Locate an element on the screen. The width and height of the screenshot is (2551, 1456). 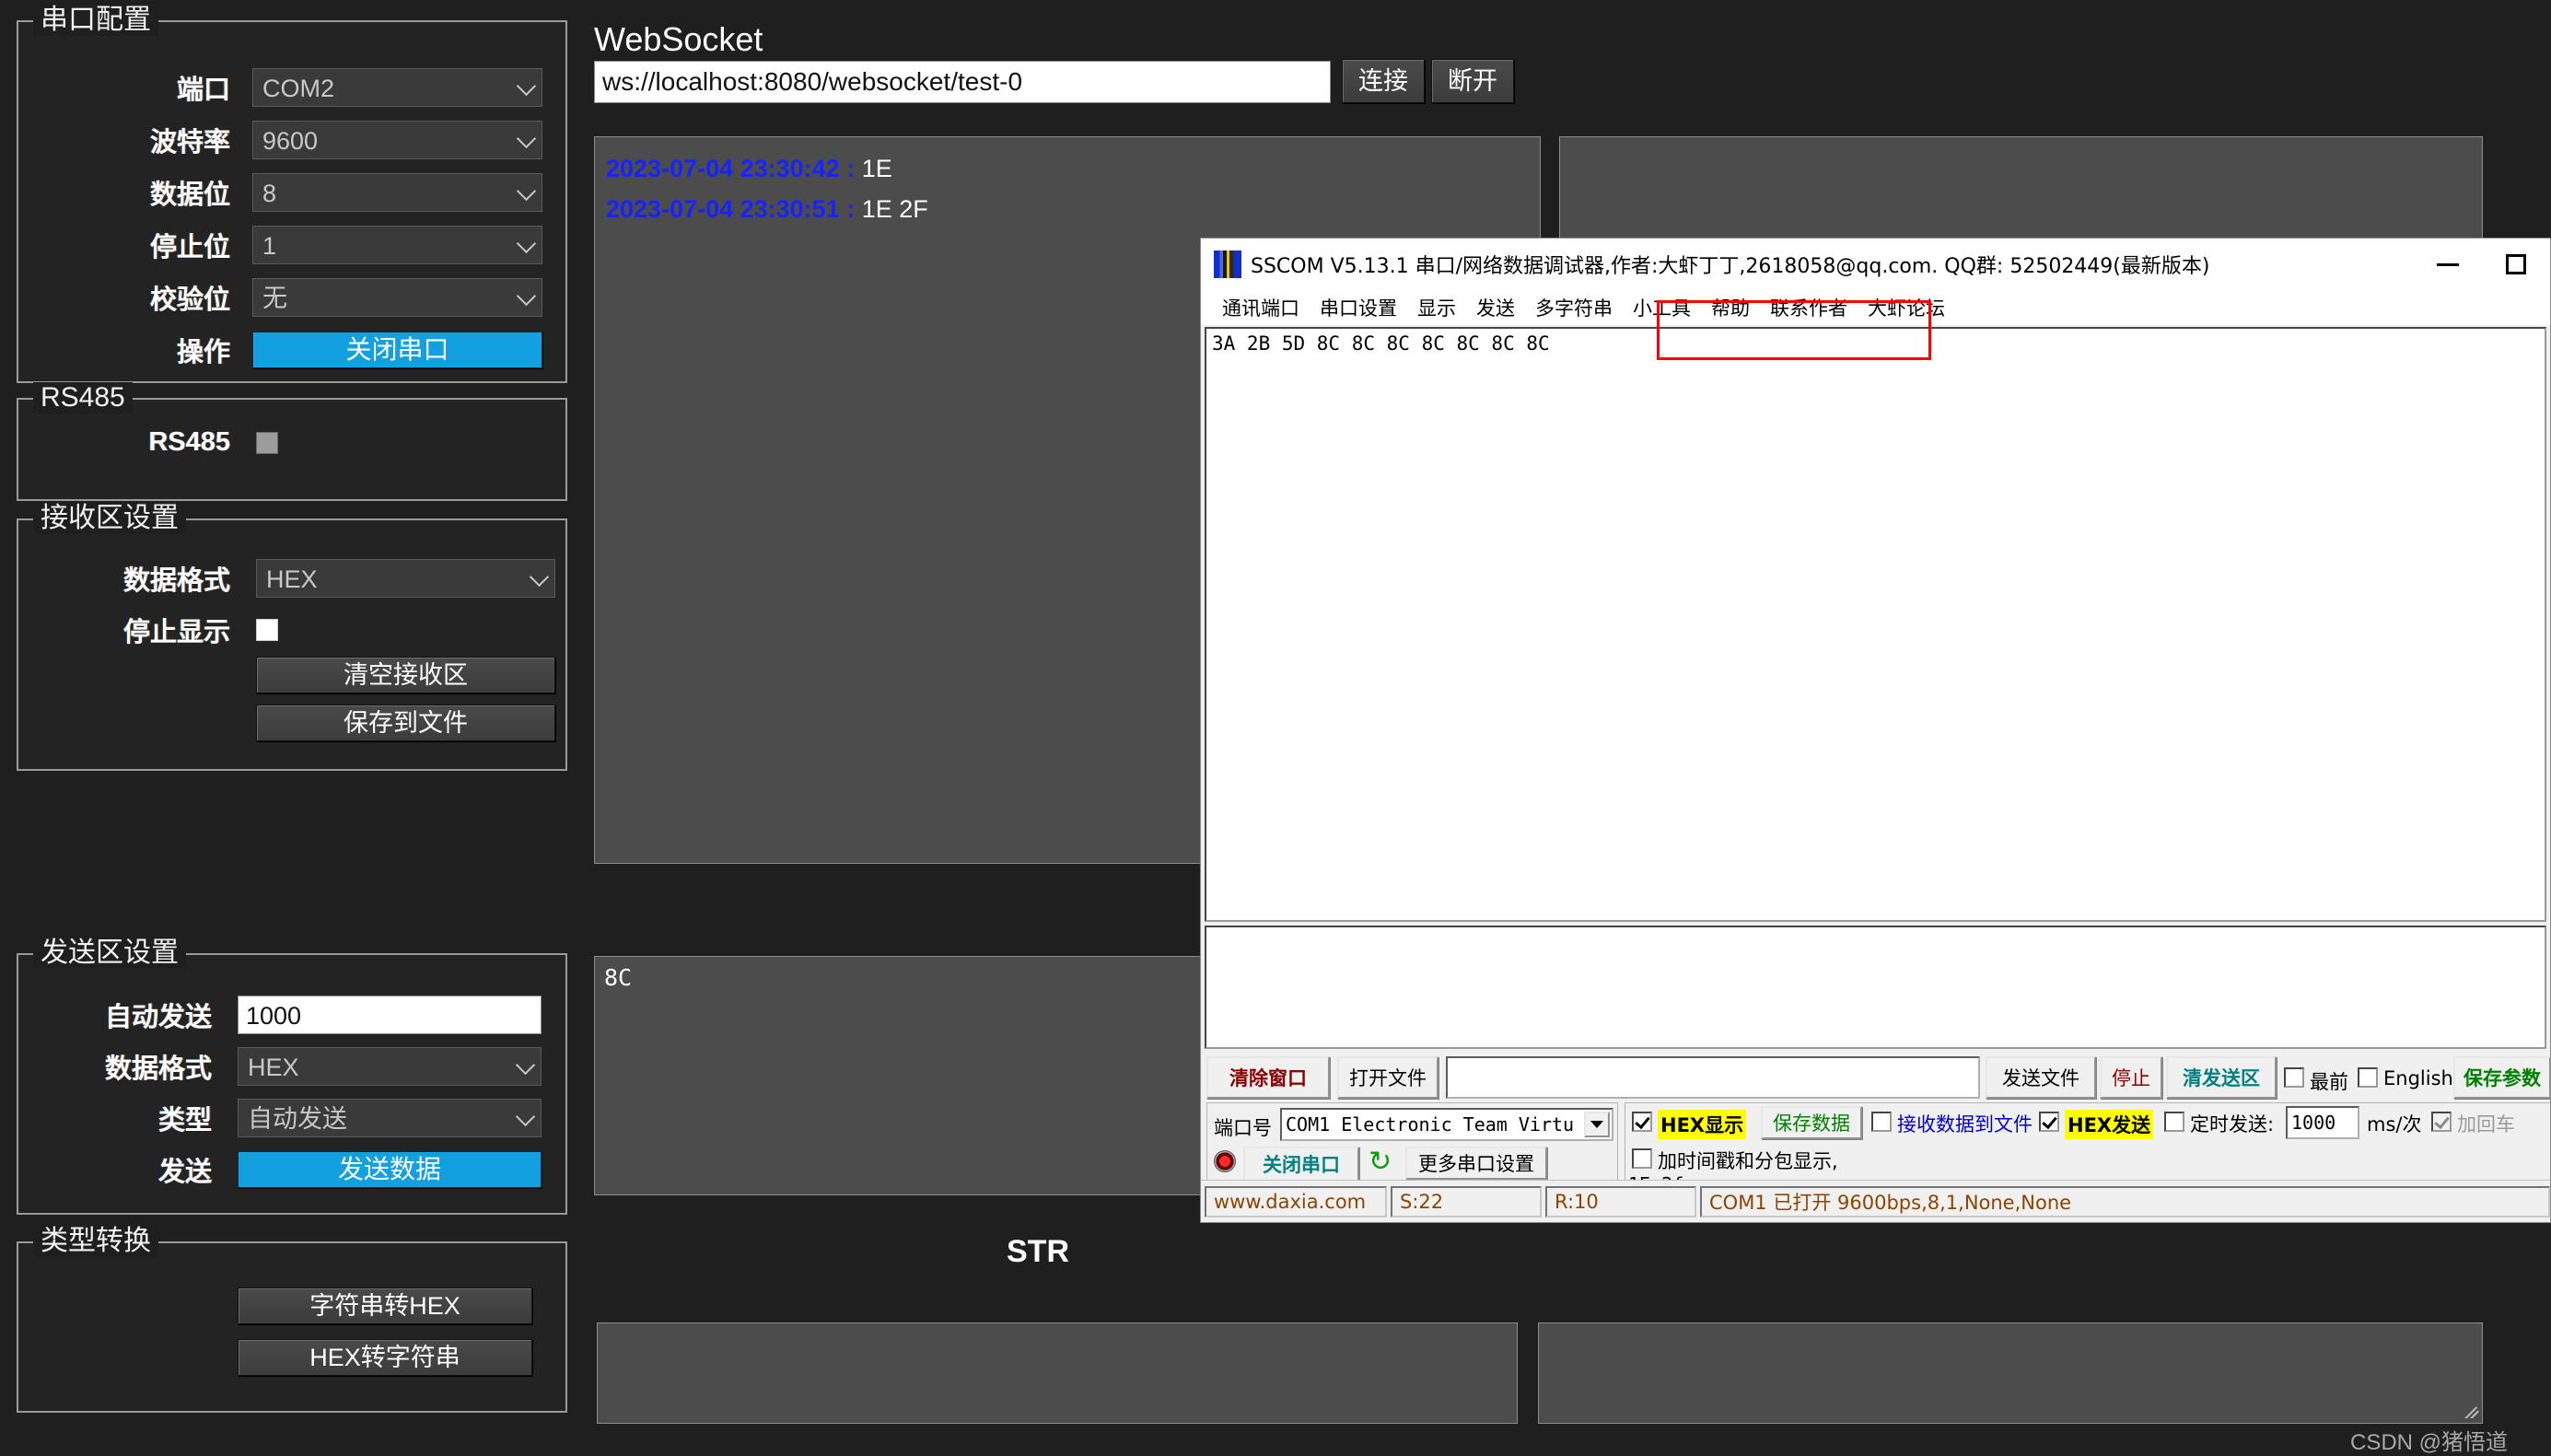
send-action-row: 发送 发送数据 is located at coordinates (291, 1169).